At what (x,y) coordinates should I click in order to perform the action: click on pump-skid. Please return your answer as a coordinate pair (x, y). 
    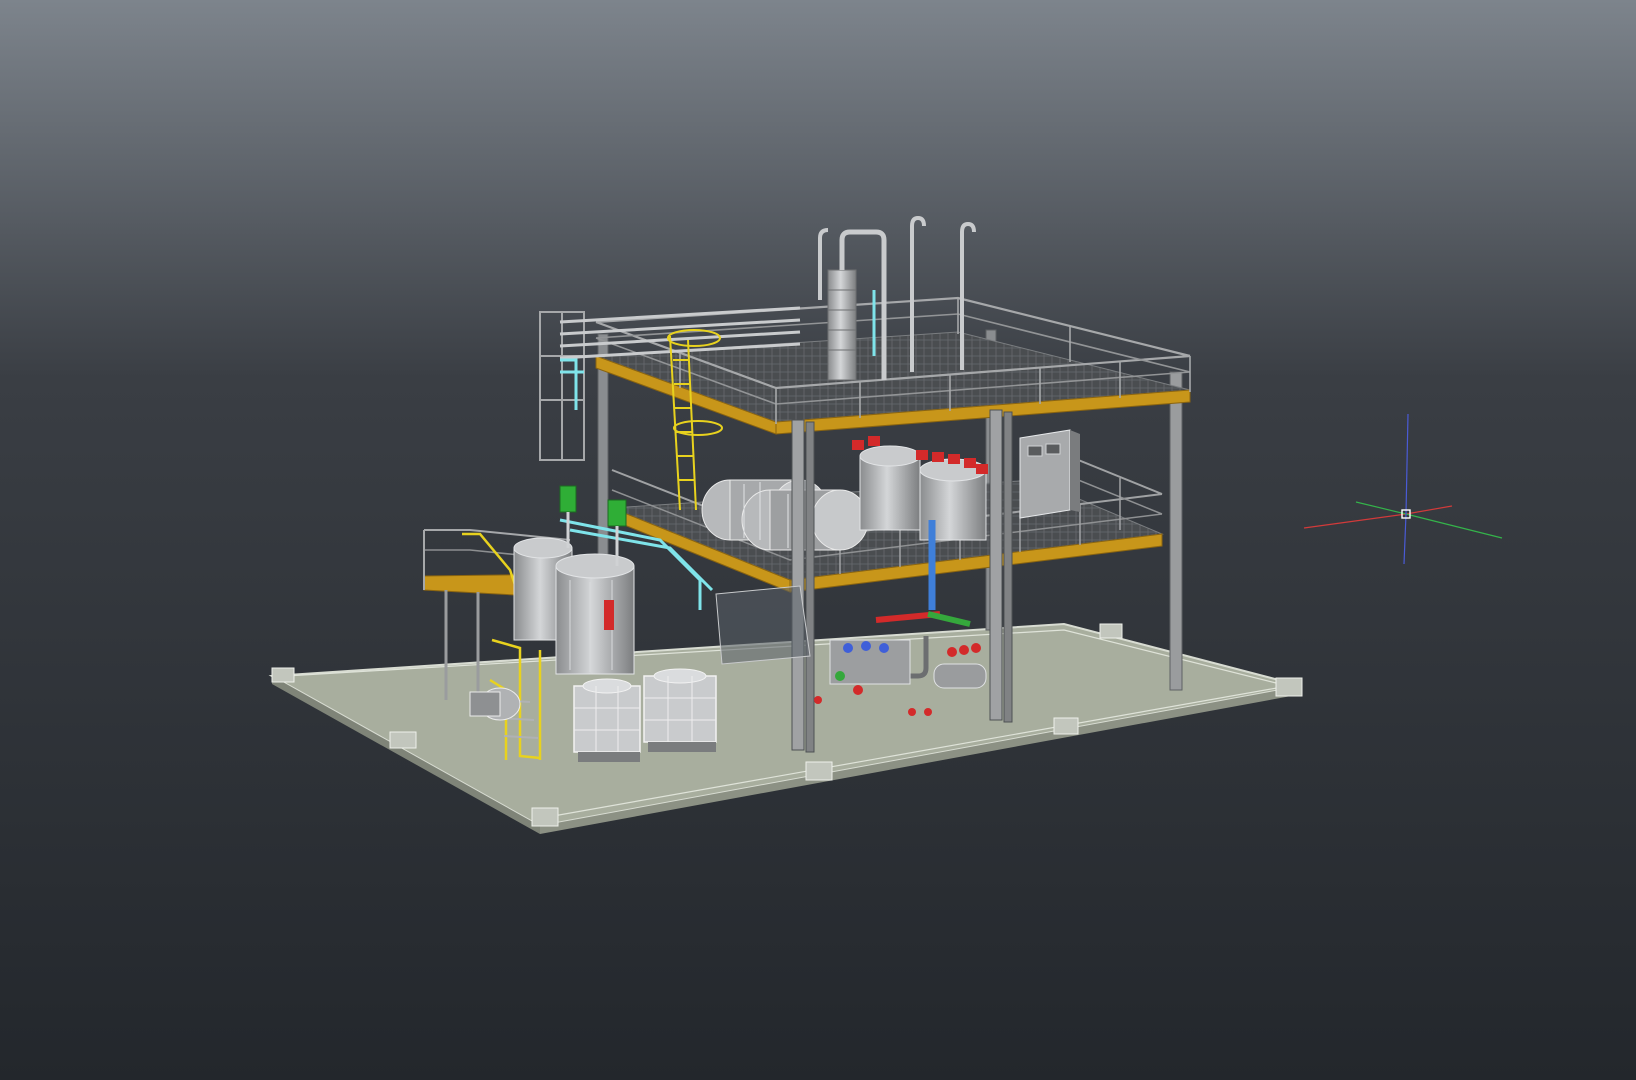
    Looking at the image, I should click on (495, 704).